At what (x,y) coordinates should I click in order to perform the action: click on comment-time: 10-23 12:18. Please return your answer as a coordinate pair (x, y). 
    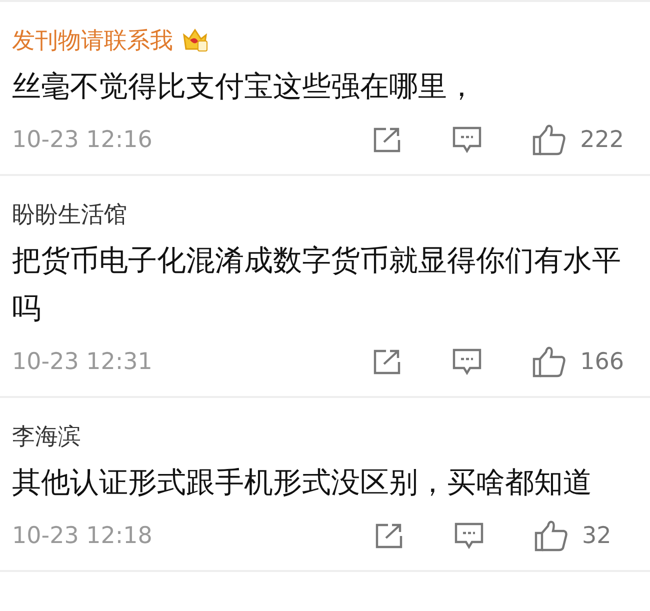
    Looking at the image, I should click on (82, 536).